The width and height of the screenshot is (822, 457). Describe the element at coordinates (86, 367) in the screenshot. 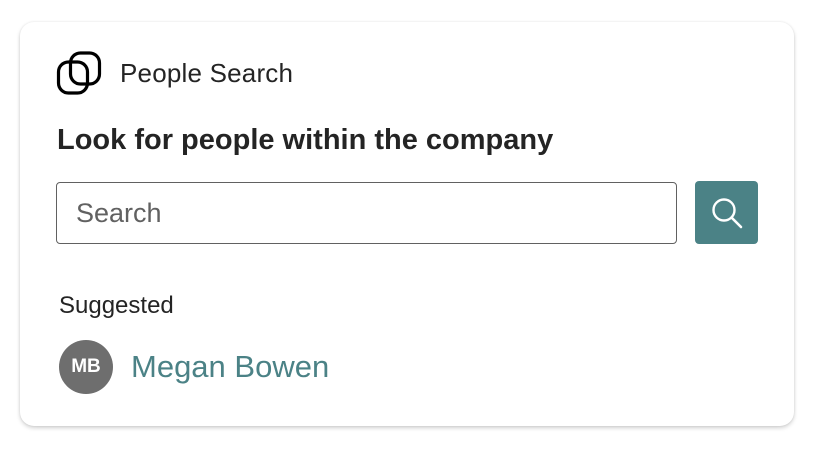

I see `avatar: MB` at that location.